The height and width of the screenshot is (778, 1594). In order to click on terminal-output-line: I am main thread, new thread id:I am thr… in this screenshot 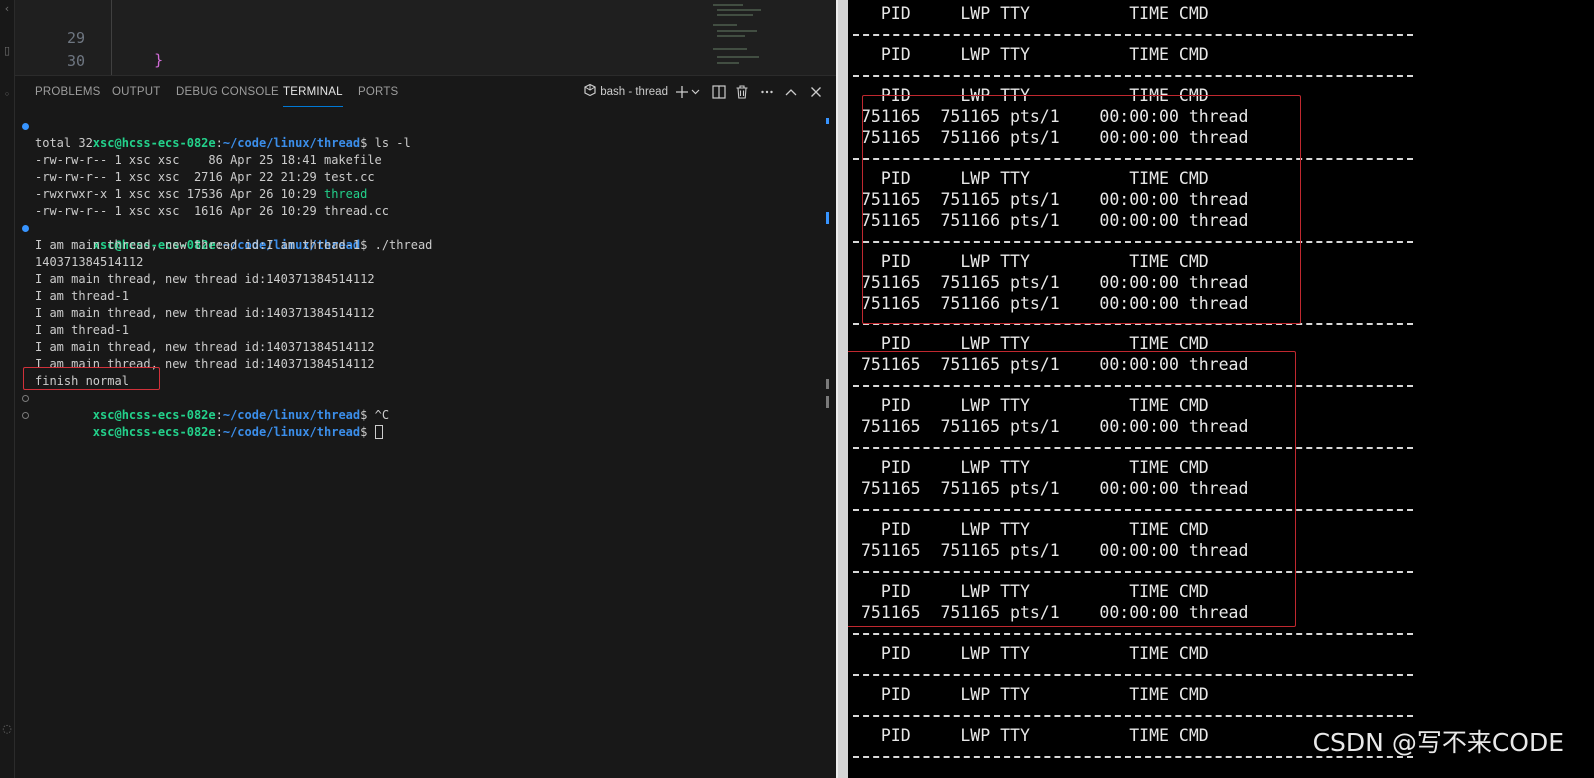, I will do `click(198, 245)`.